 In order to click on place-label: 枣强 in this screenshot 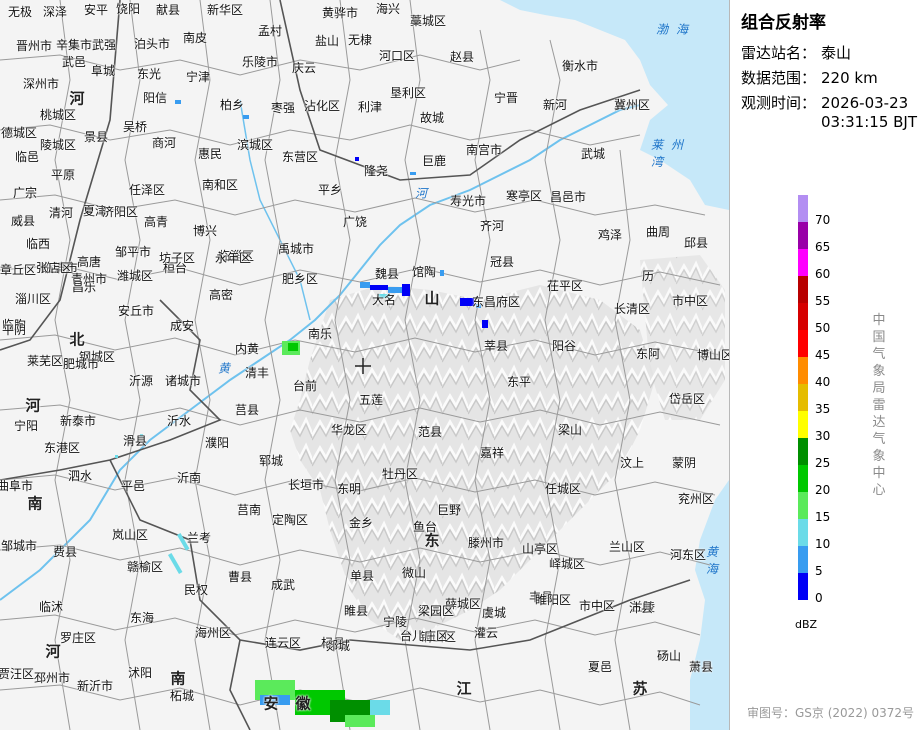, I will do `click(283, 108)`.